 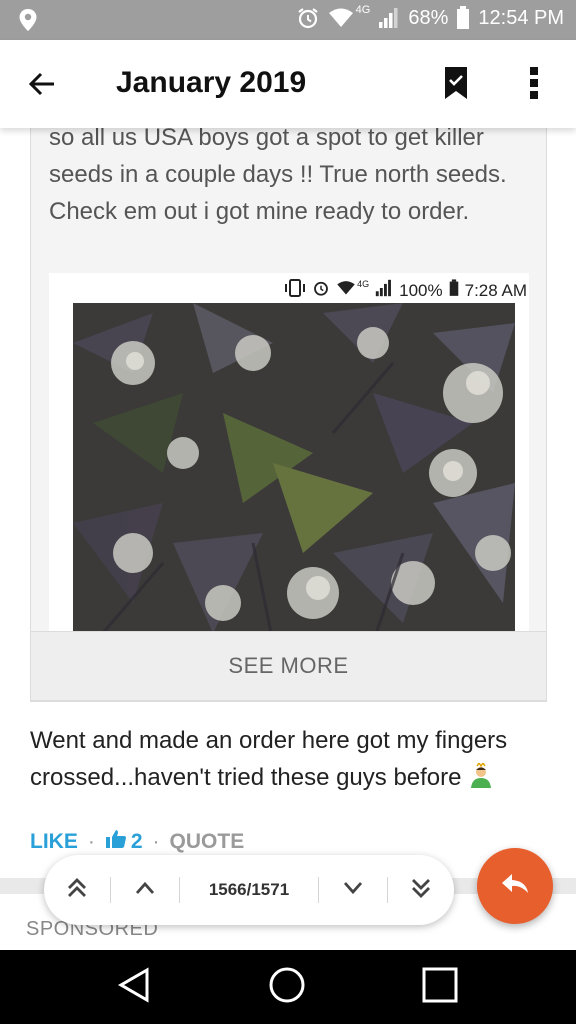 What do you see at coordinates (116, 842) in the screenshot?
I see `thumbs-up-icon` at bounding box center [116, 842].